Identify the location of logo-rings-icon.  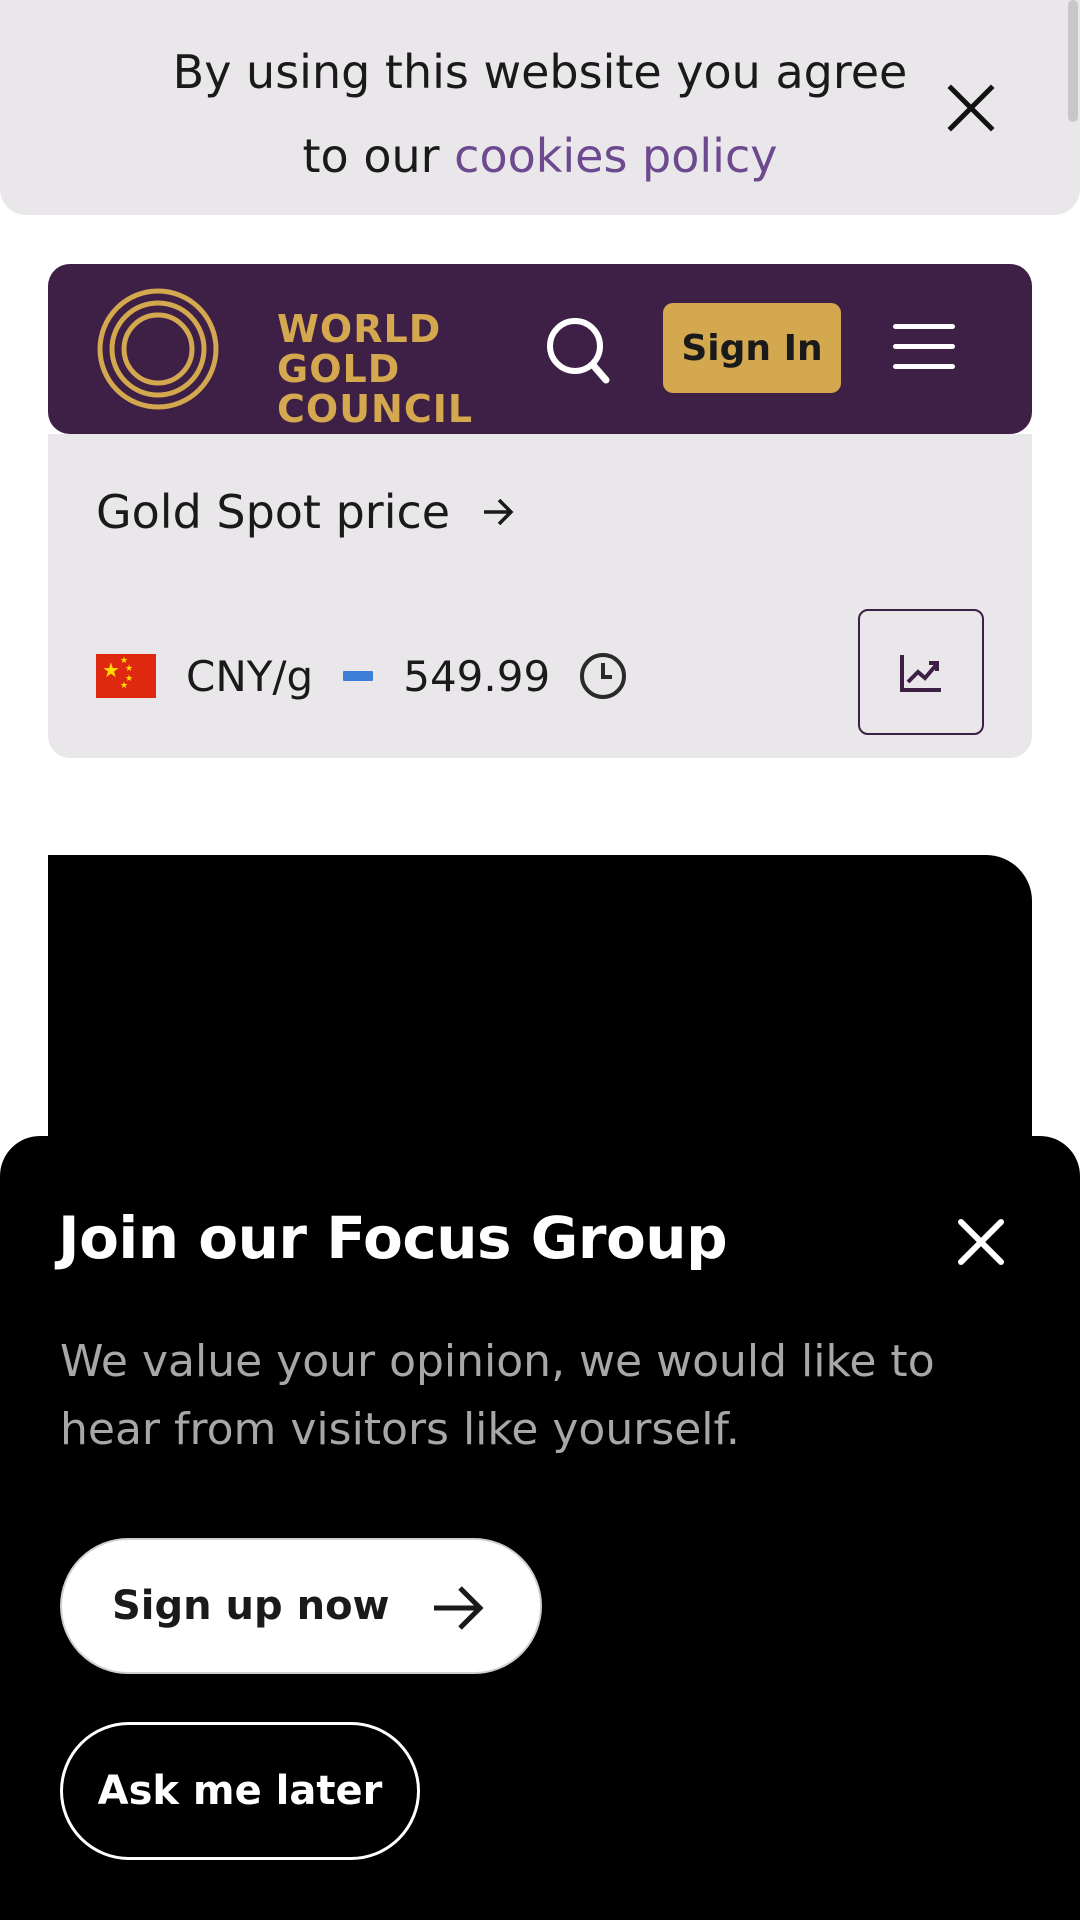
(158, 349).